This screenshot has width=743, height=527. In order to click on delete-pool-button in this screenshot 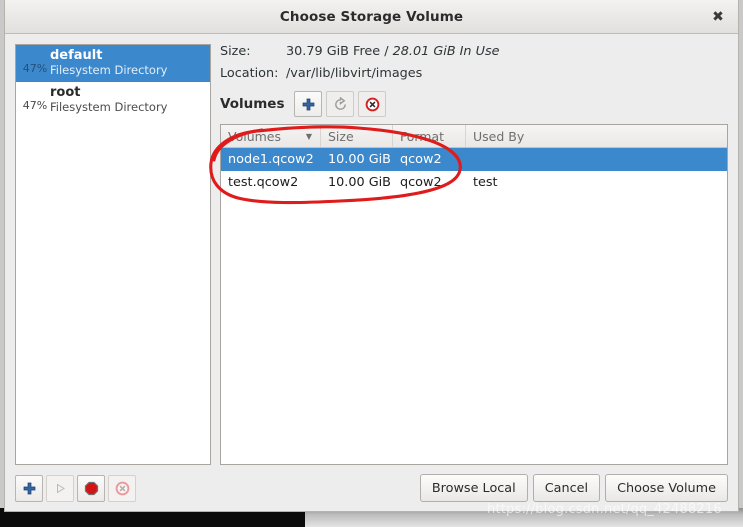, I will do `click(122, 488)`.